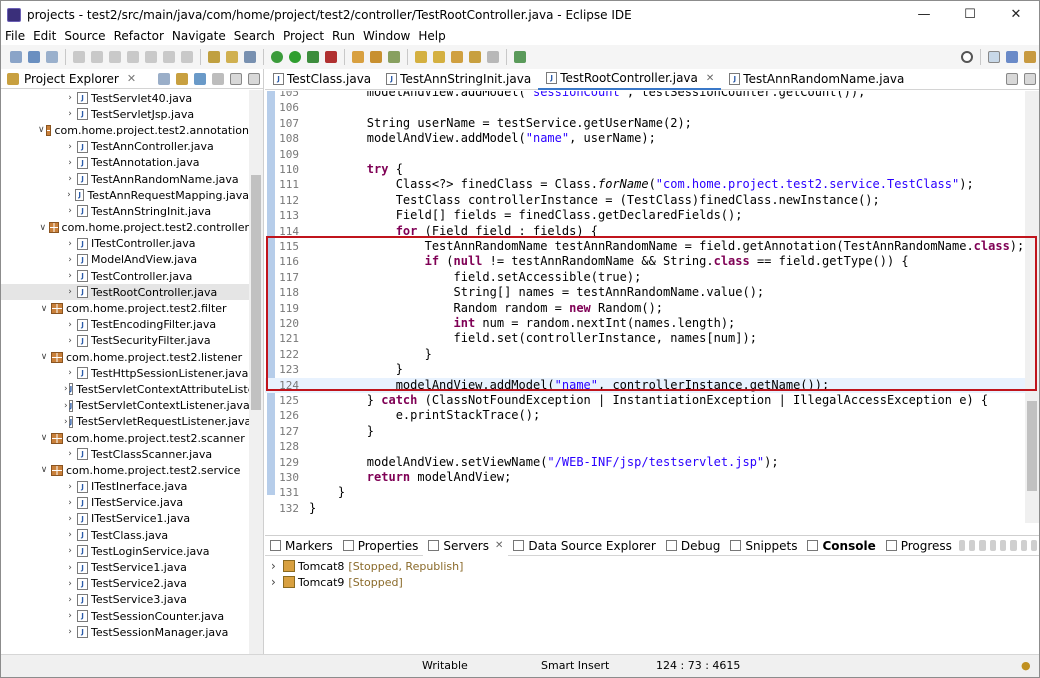 The height and width of the screenshot is (678, 1040). I want to click on publish-icon, so click(1003, 545).